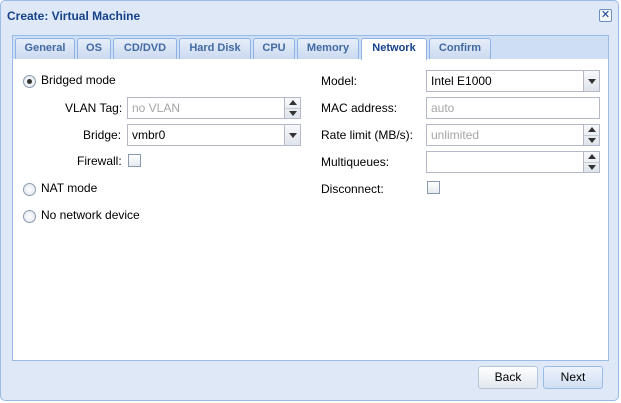 The height and width of the screenshot is (403, 621). What do you see at coordinates (328, 48) in the screenshot?
I see `tab-memory: Memory` at bounding box center [328, 48].